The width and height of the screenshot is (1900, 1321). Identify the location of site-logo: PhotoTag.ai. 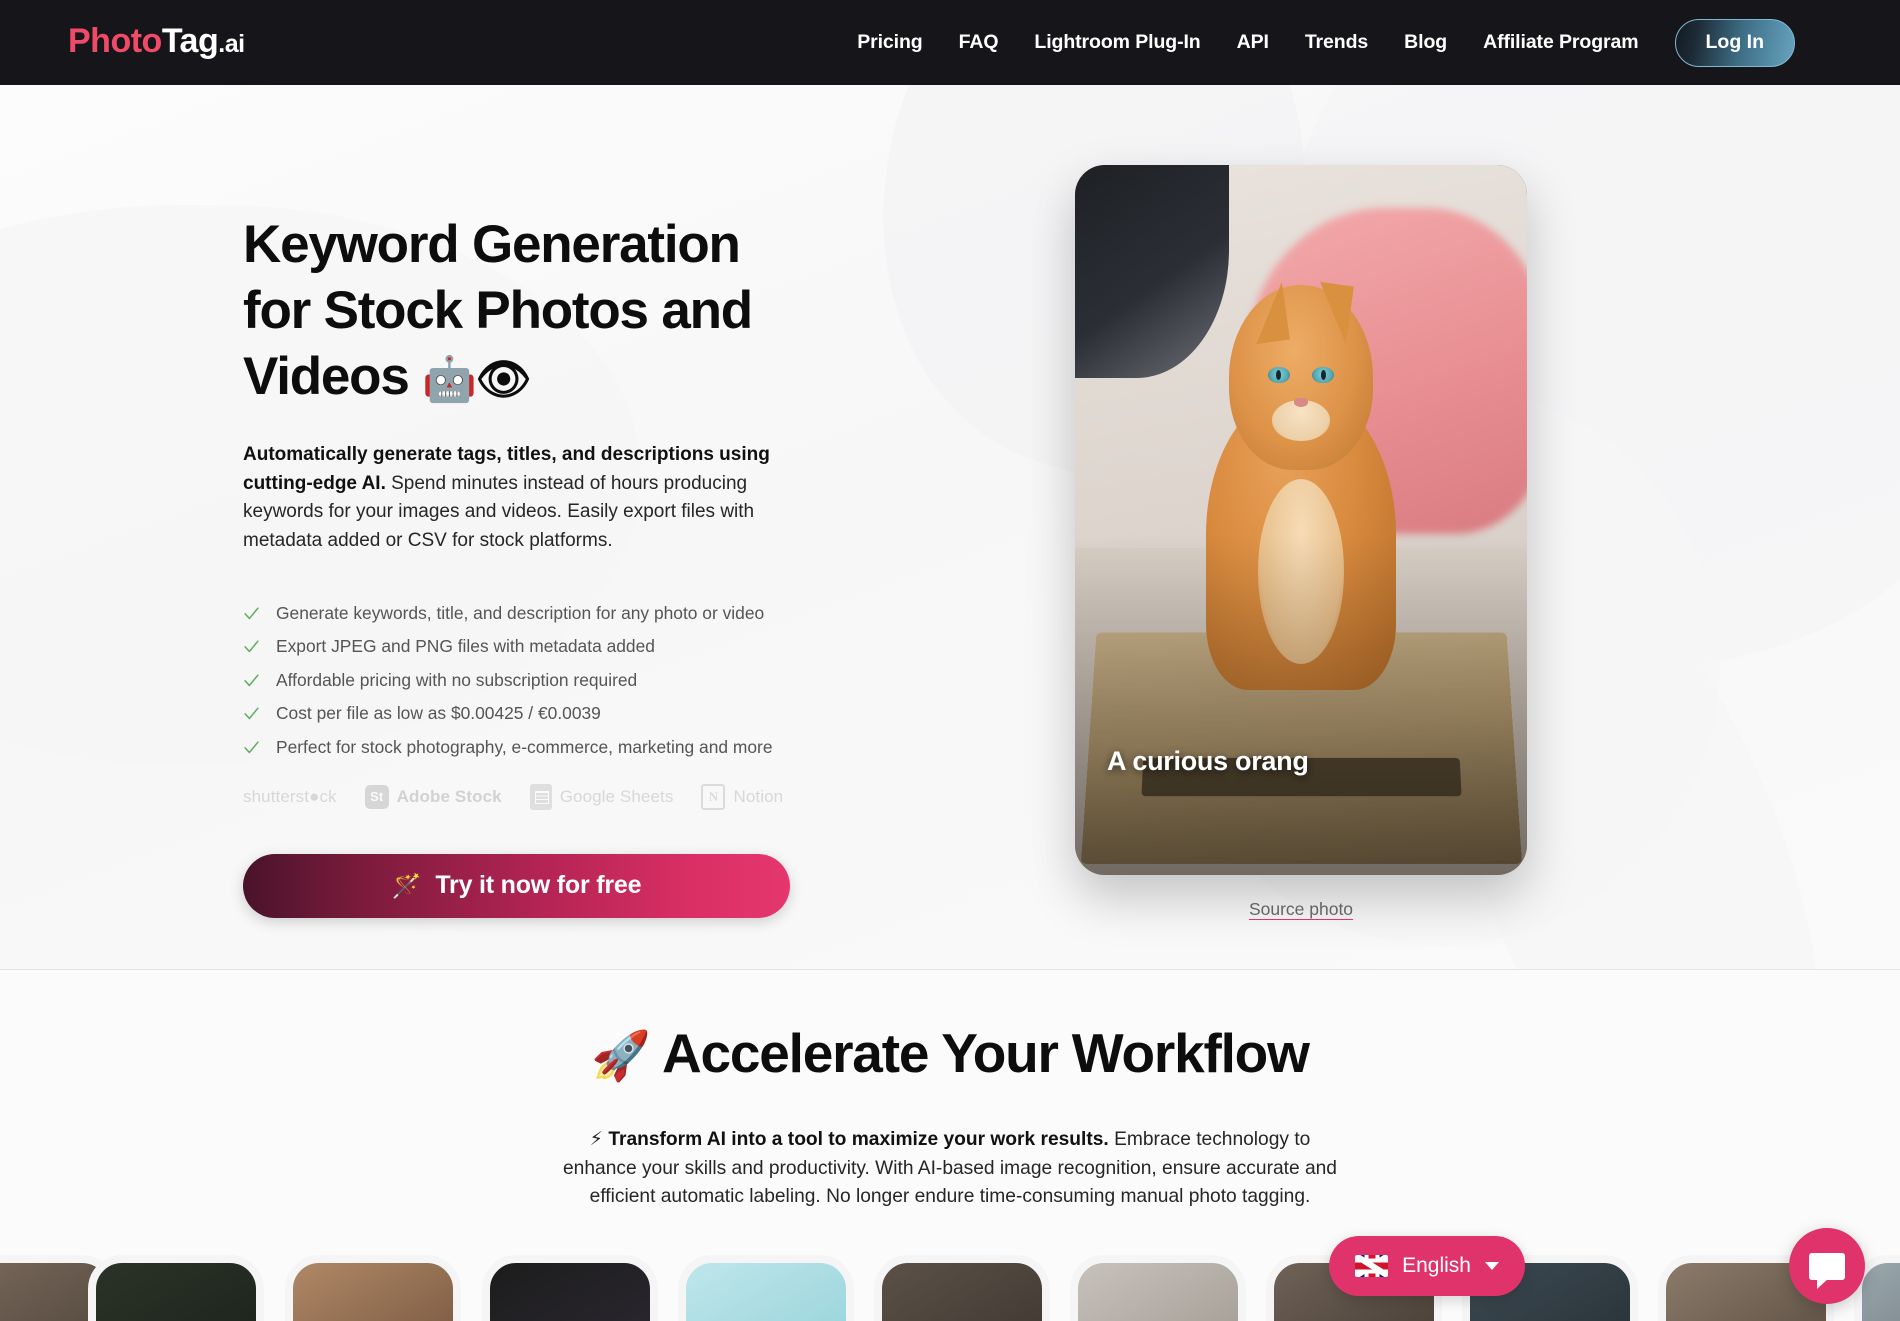
(156, 42).